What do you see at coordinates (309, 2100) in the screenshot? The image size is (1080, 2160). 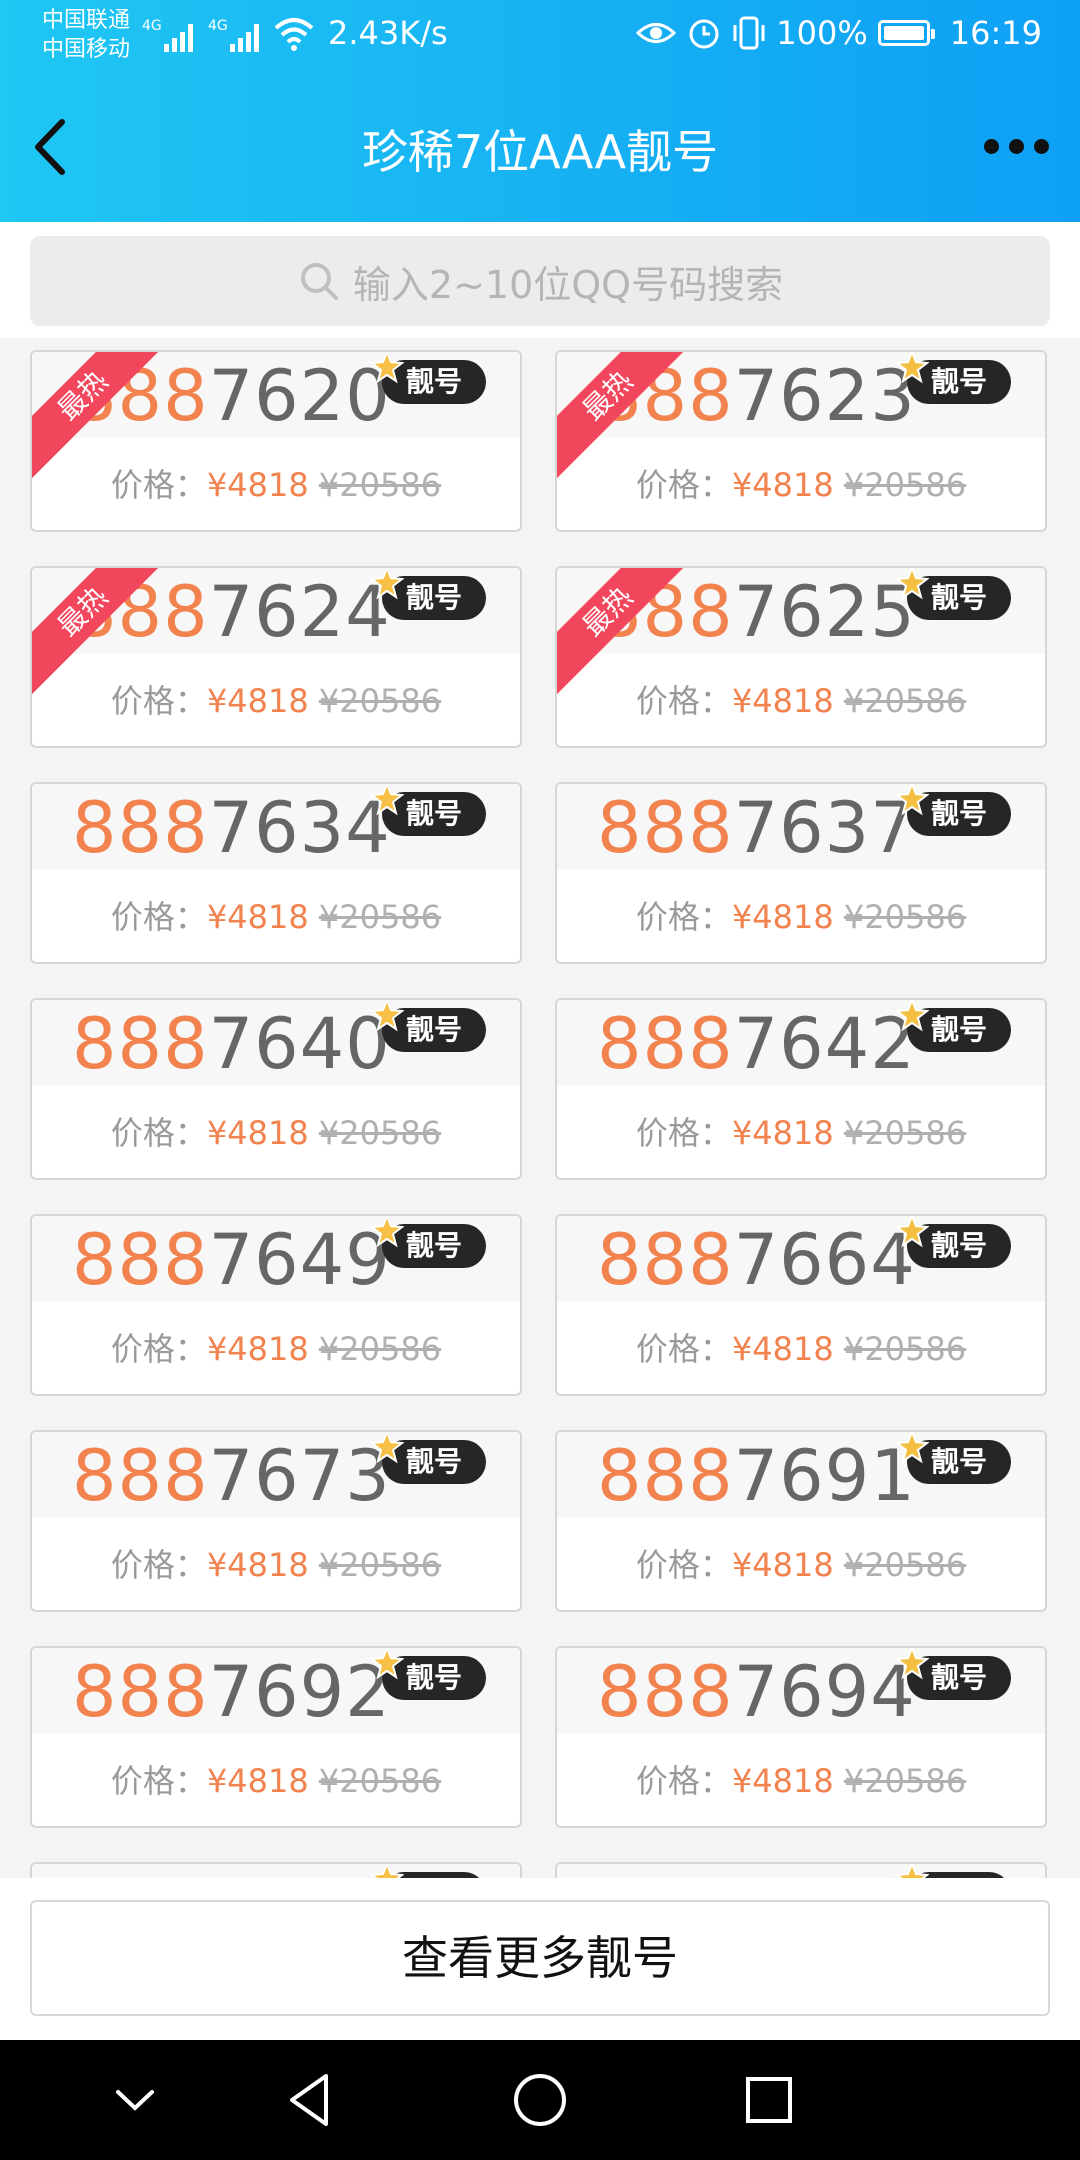 I see `back-triangle-icon` at bounding box center [309, 2100].